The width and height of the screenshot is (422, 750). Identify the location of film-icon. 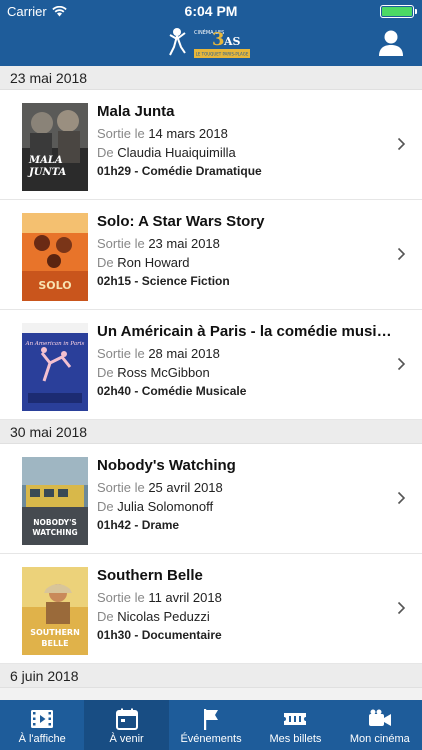
(42, 719).